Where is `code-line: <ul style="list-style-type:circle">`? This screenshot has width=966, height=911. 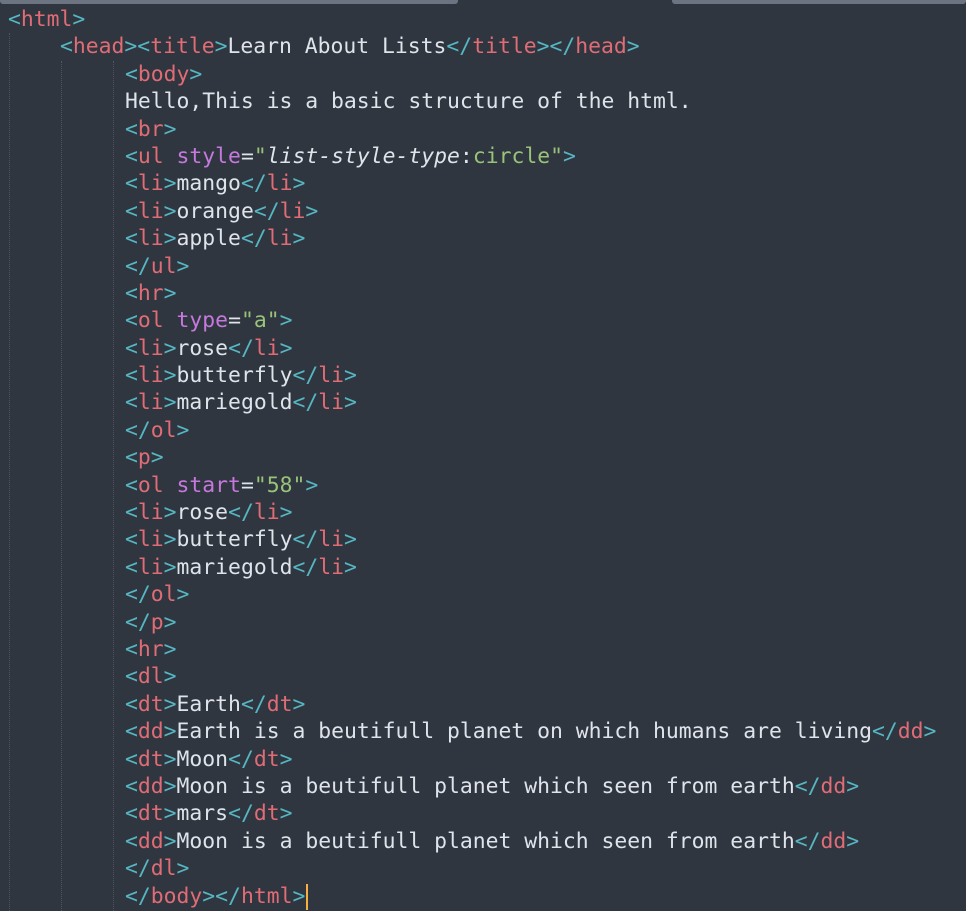
code-line: <ul style="list-style-type:circle"> is located at coordinates (468, 156).